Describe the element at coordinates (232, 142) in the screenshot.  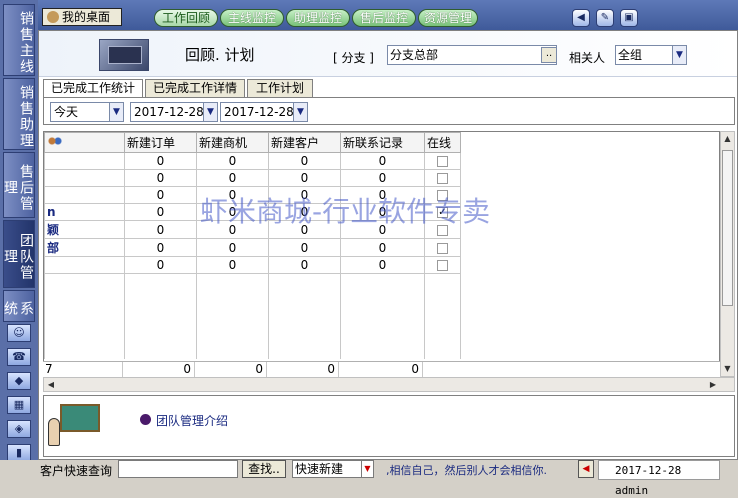
I see `header-new-opportunities: 新建商机` at that location.